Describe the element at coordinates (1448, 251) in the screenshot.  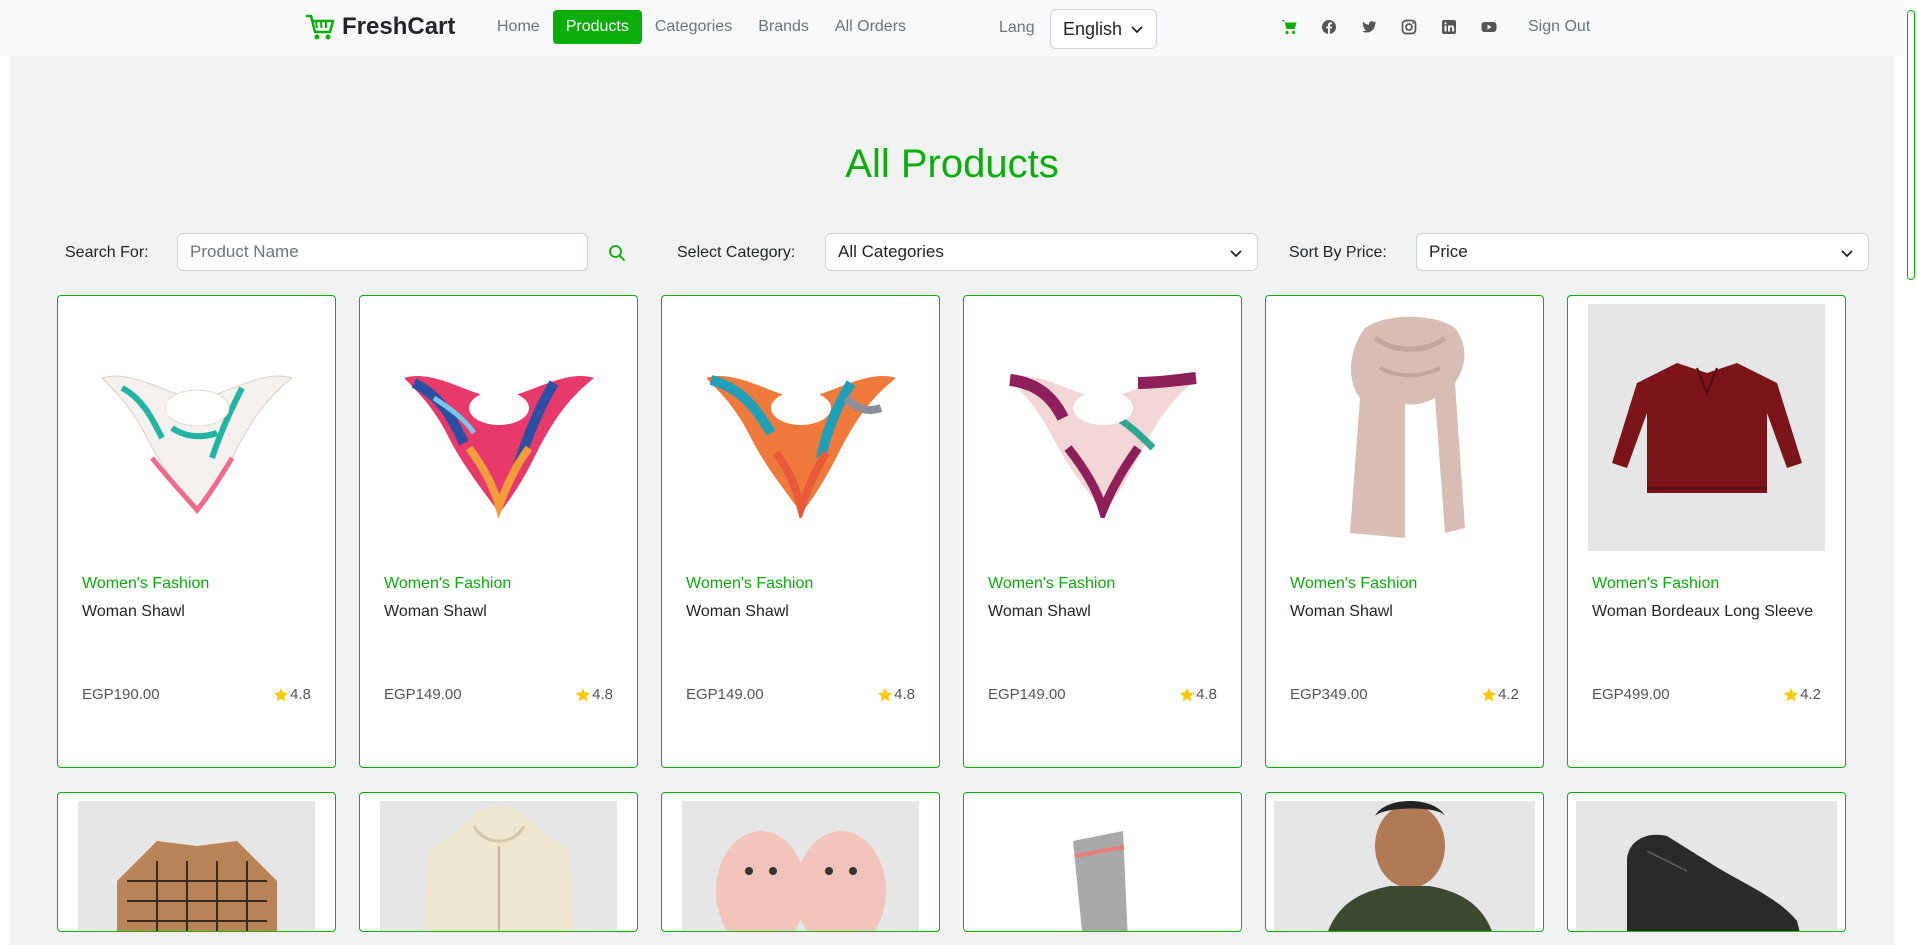
I see `sort-value: Price` at that location.